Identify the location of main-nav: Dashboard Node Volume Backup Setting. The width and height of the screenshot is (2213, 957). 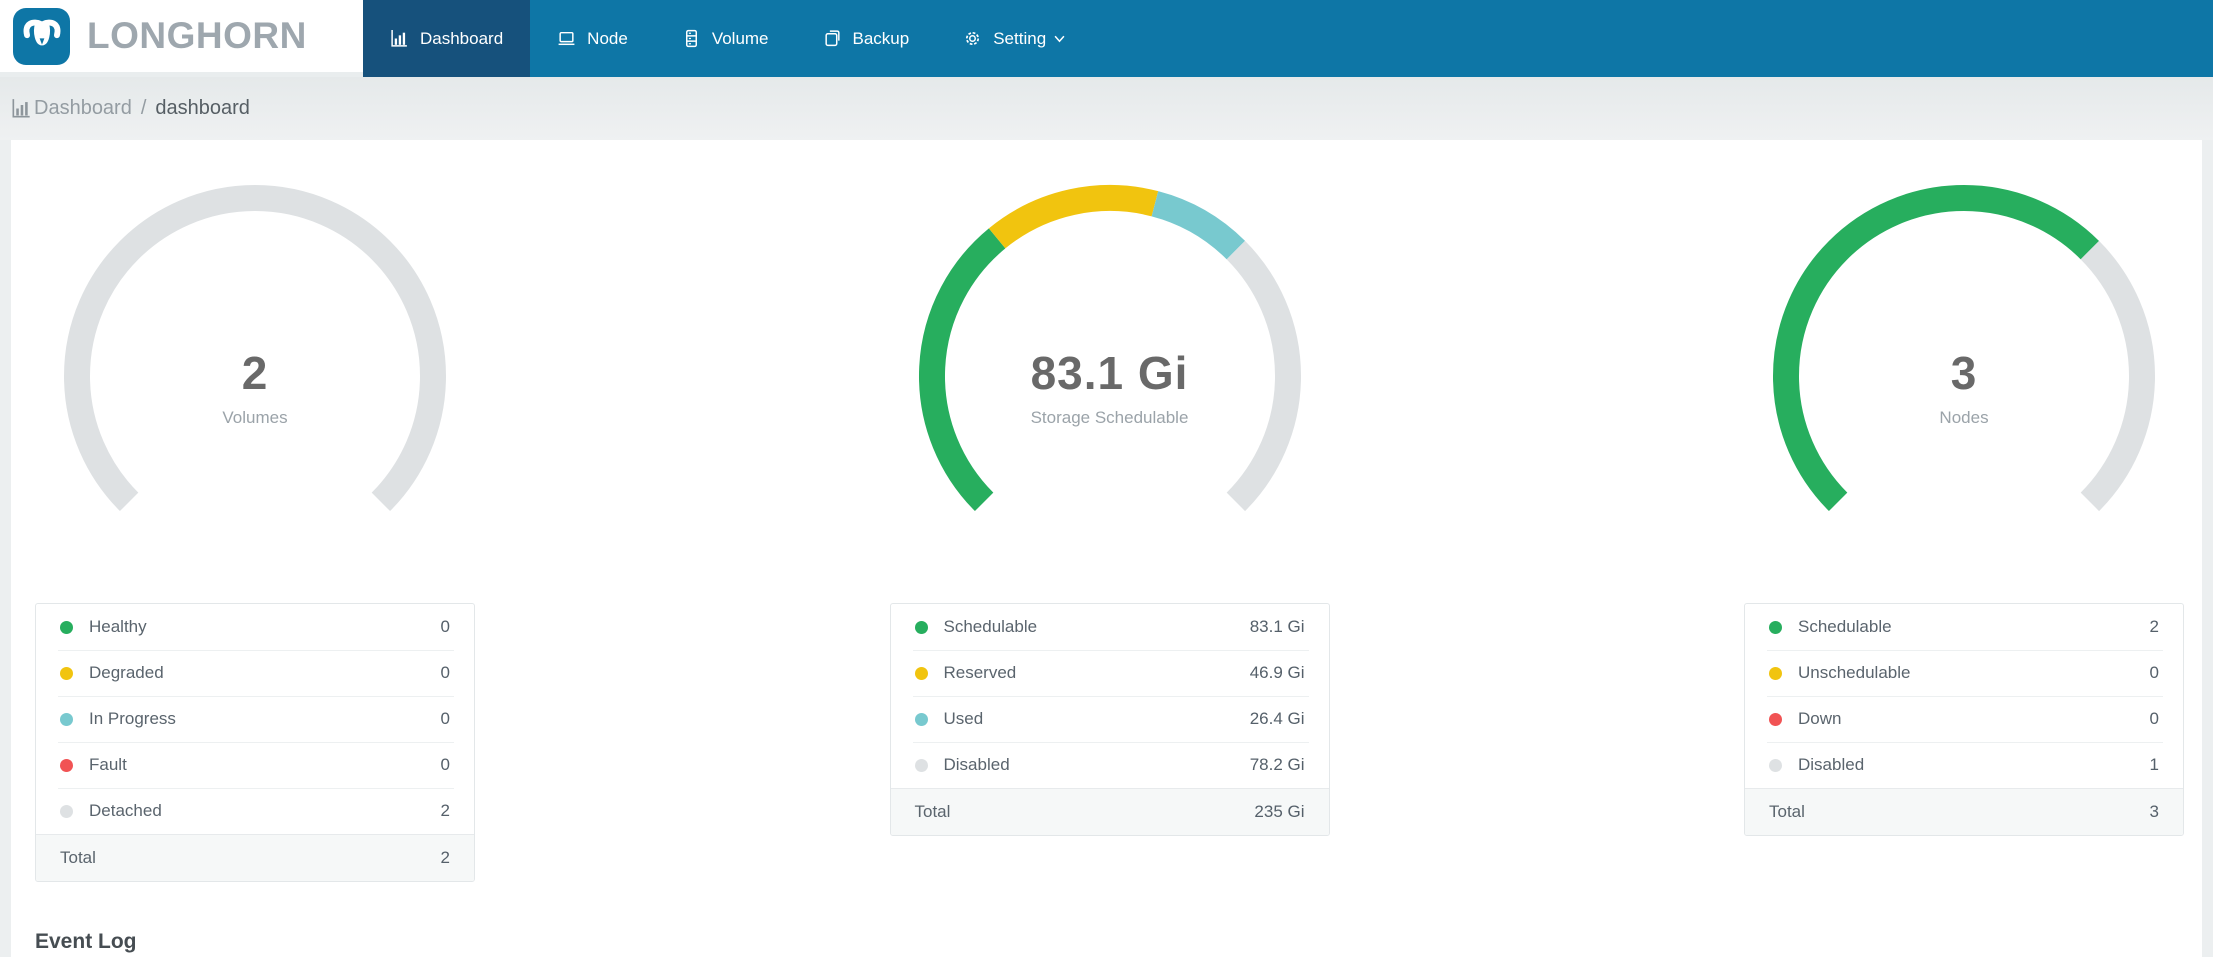
(727, 38).